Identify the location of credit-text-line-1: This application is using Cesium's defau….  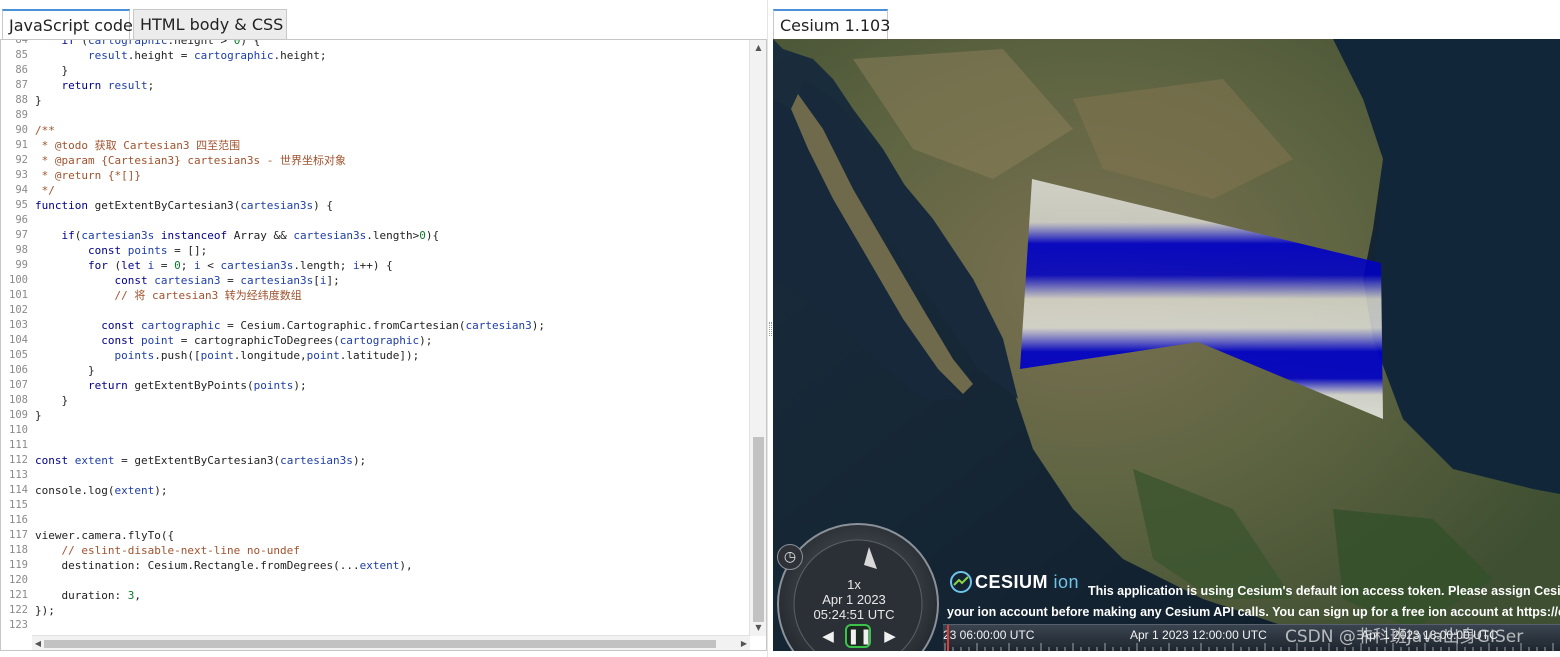
(1324, 591).